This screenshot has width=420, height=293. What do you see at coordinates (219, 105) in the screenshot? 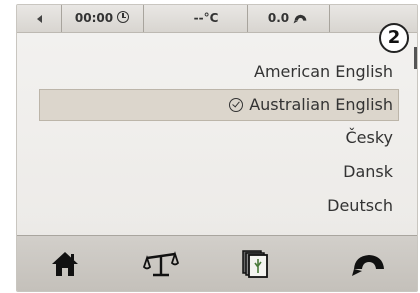
I see `list-item-australian-english-selected: Australian English` at bounding box center [219, 105].